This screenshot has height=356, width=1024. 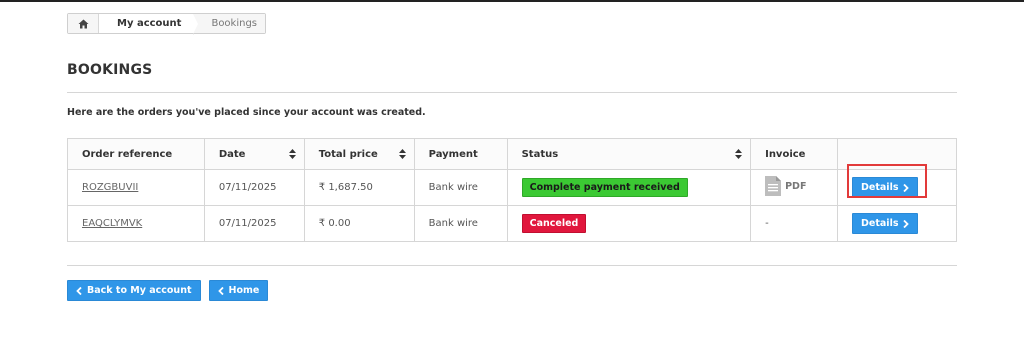 I want to click on status-badge: Complete payment received, so click(x=604, y=187).